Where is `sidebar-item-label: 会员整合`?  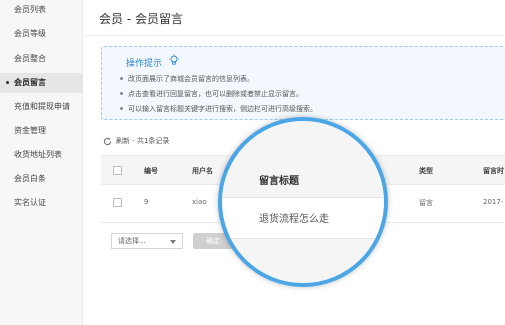
sidebar-item-label: 会员整合 is located at coordinates (30, 58).